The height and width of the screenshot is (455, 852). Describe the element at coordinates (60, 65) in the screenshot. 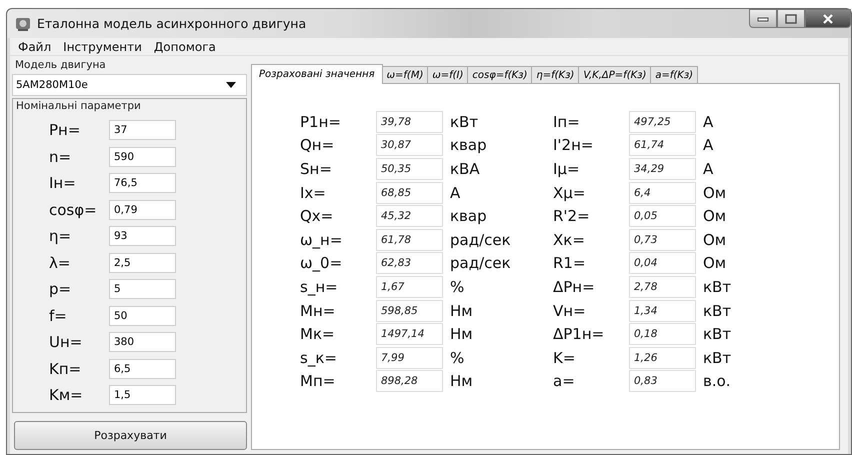

I see `field-label: Модель двигуна` at that location.